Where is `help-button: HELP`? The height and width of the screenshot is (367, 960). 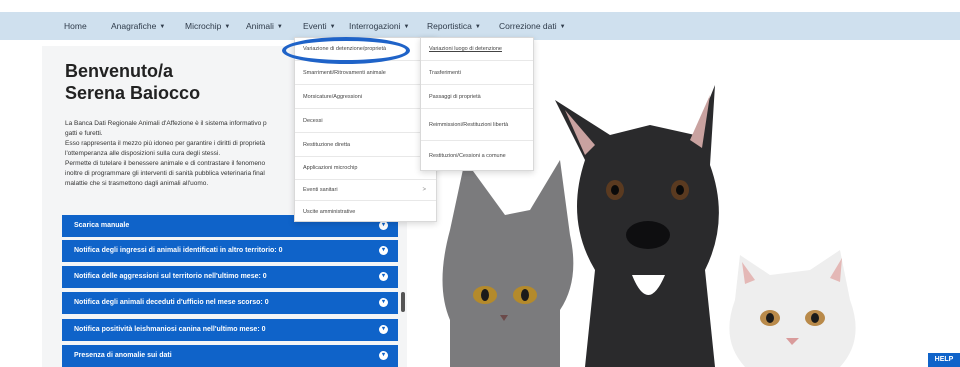
help-button: HELP is located at coordinates (944, 360).